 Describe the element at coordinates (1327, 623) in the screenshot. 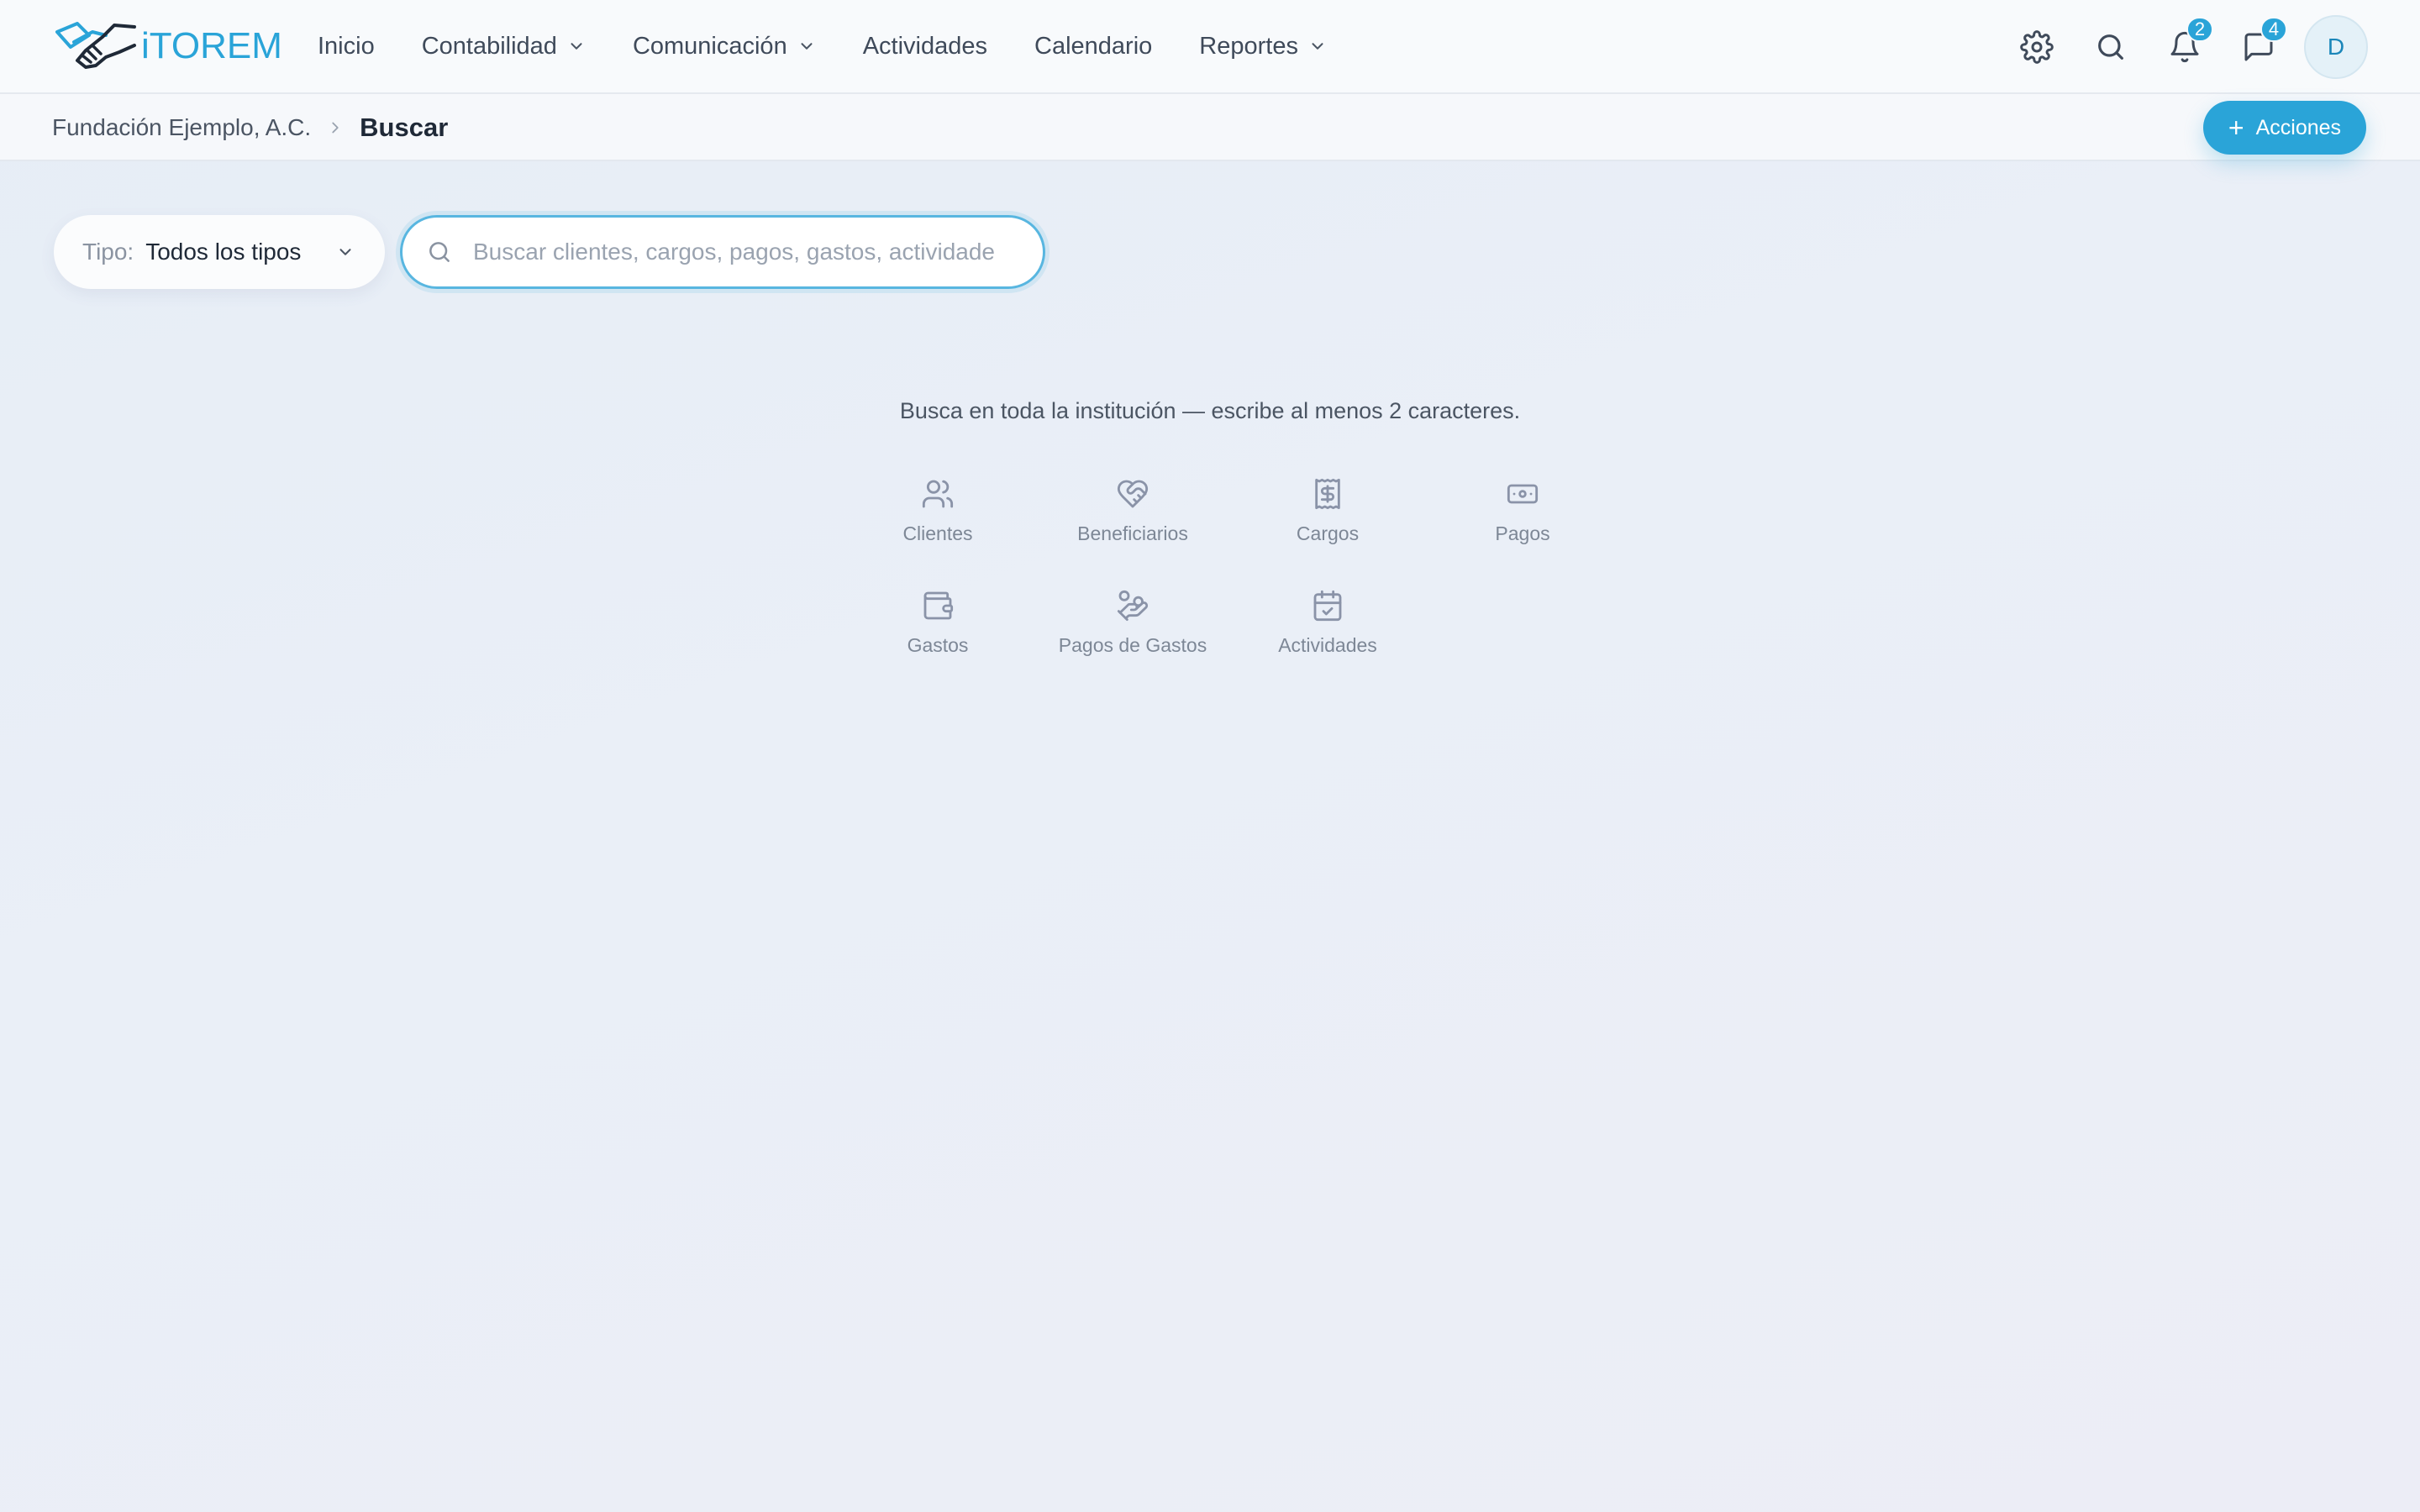

I see `category-actividades: Actividades` at that location.